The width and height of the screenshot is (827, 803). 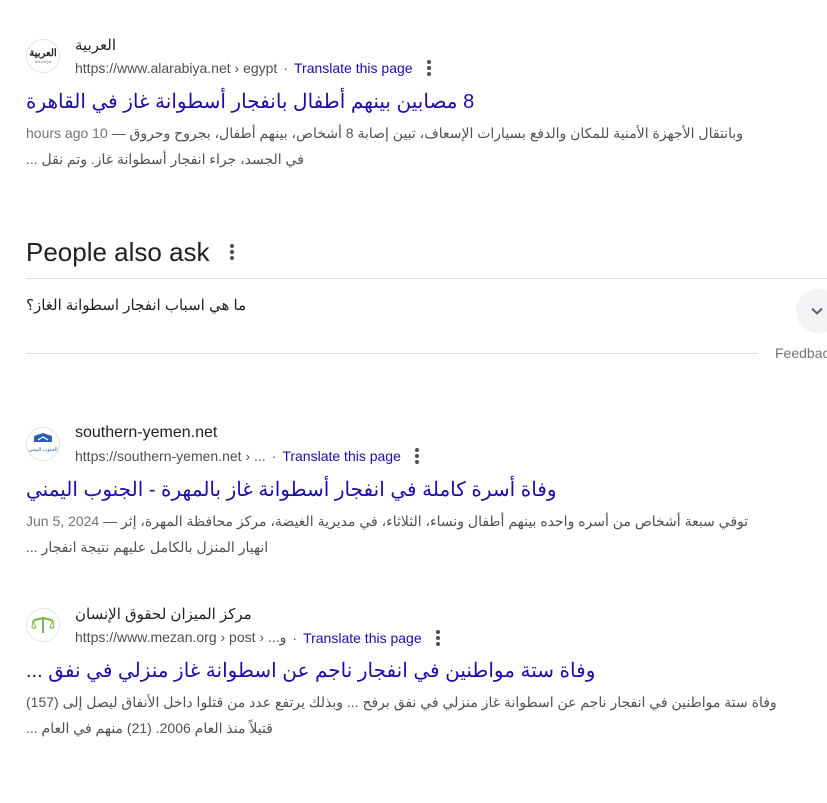 I want to click on result-url: https://www.alarabiya.net › egypt, so click(x=176, y=68).